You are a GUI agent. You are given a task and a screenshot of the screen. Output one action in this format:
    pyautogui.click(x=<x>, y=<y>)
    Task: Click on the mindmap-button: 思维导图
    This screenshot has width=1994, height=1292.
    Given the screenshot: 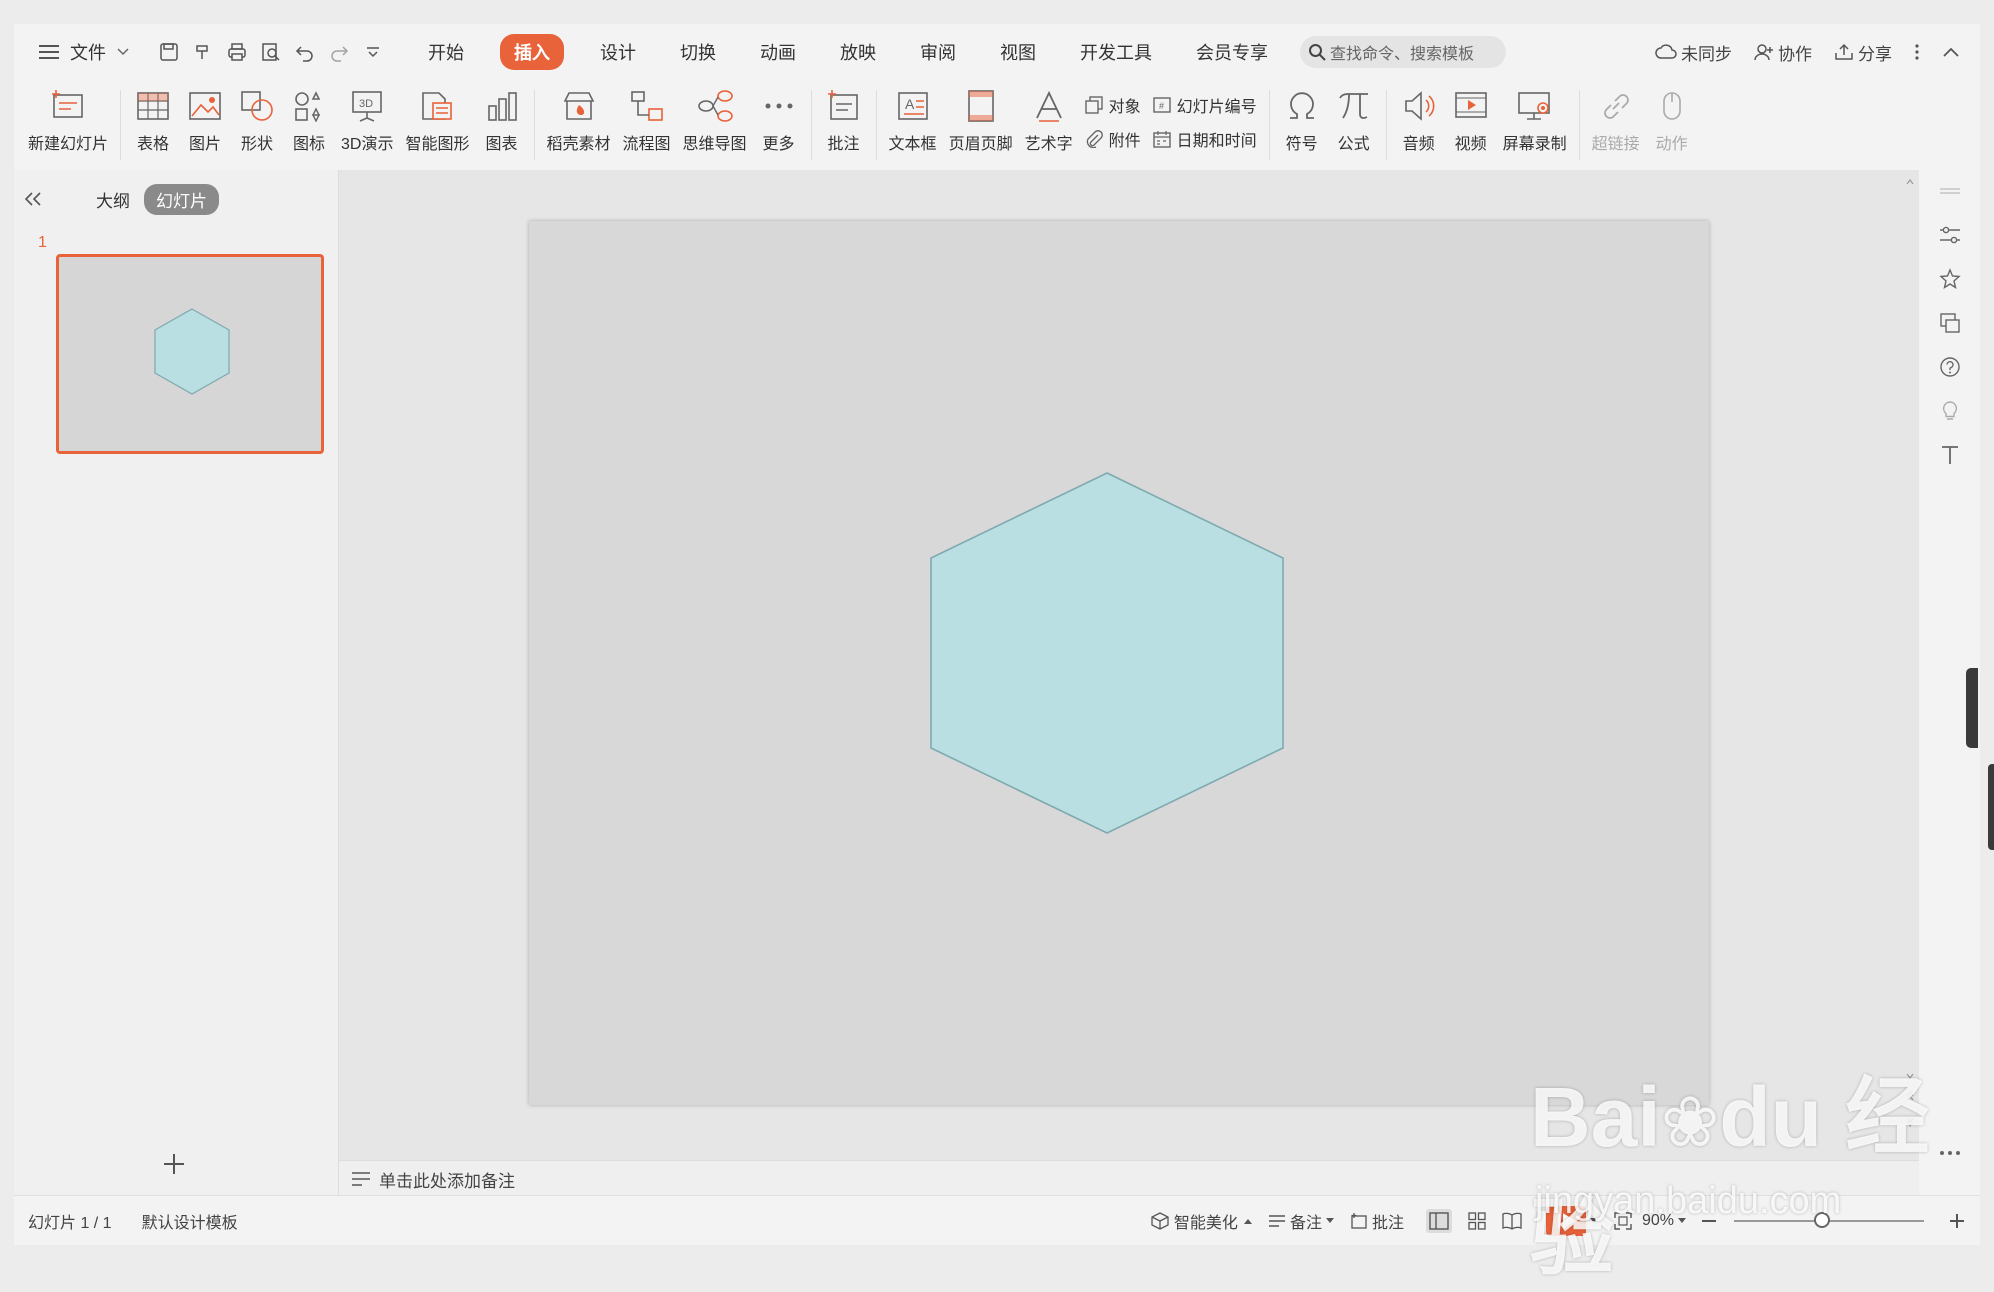 What is the action you would take?
    pyautogui.click(x=715, y=117)
    